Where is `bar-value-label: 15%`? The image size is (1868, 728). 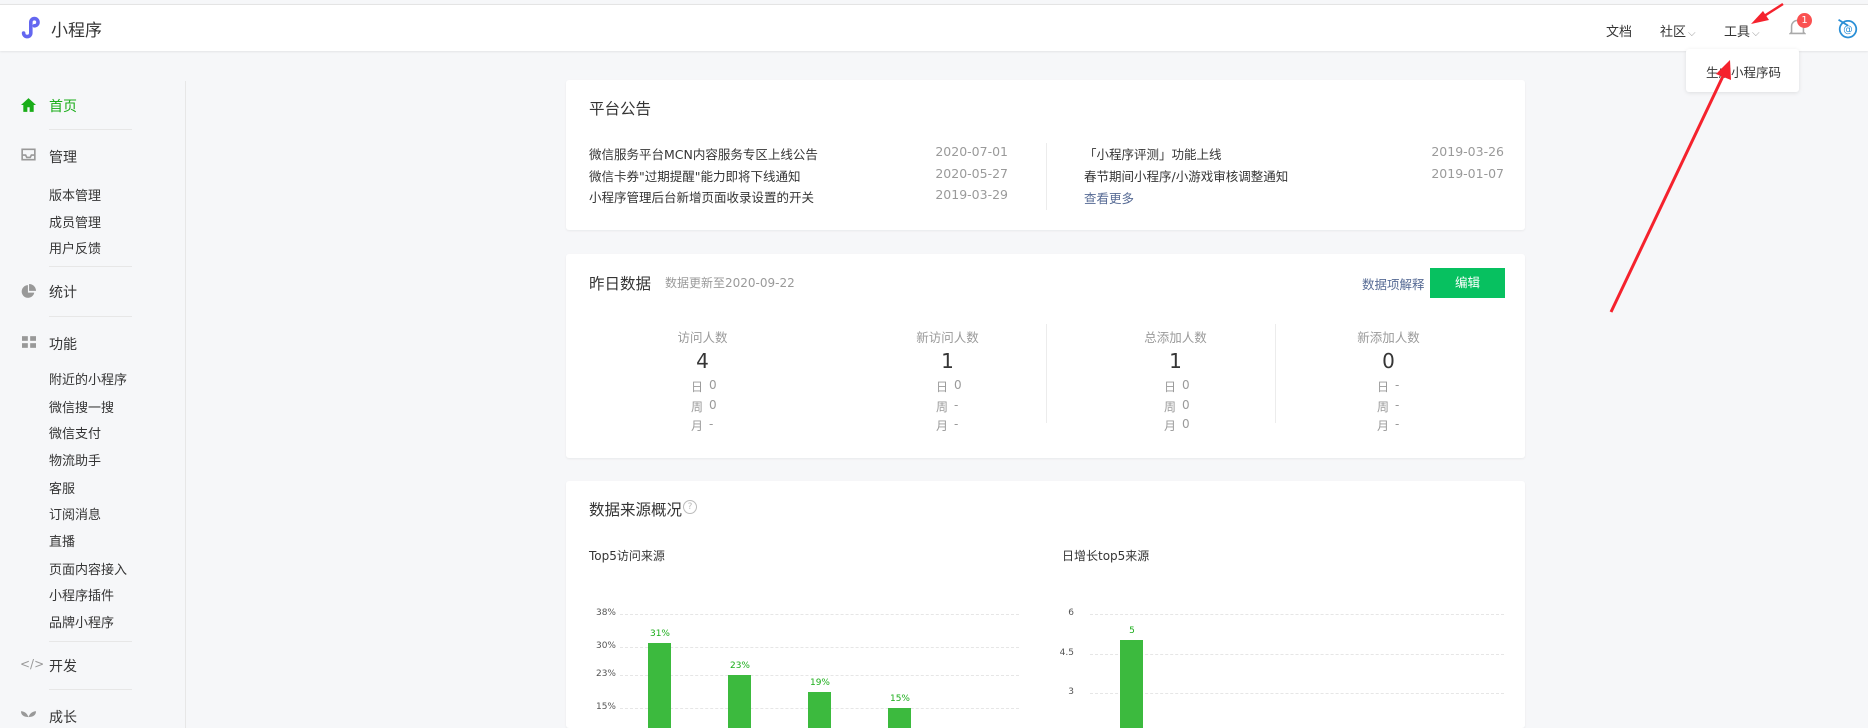
bar-value-label: 15% is located at coordinates (899, 698).